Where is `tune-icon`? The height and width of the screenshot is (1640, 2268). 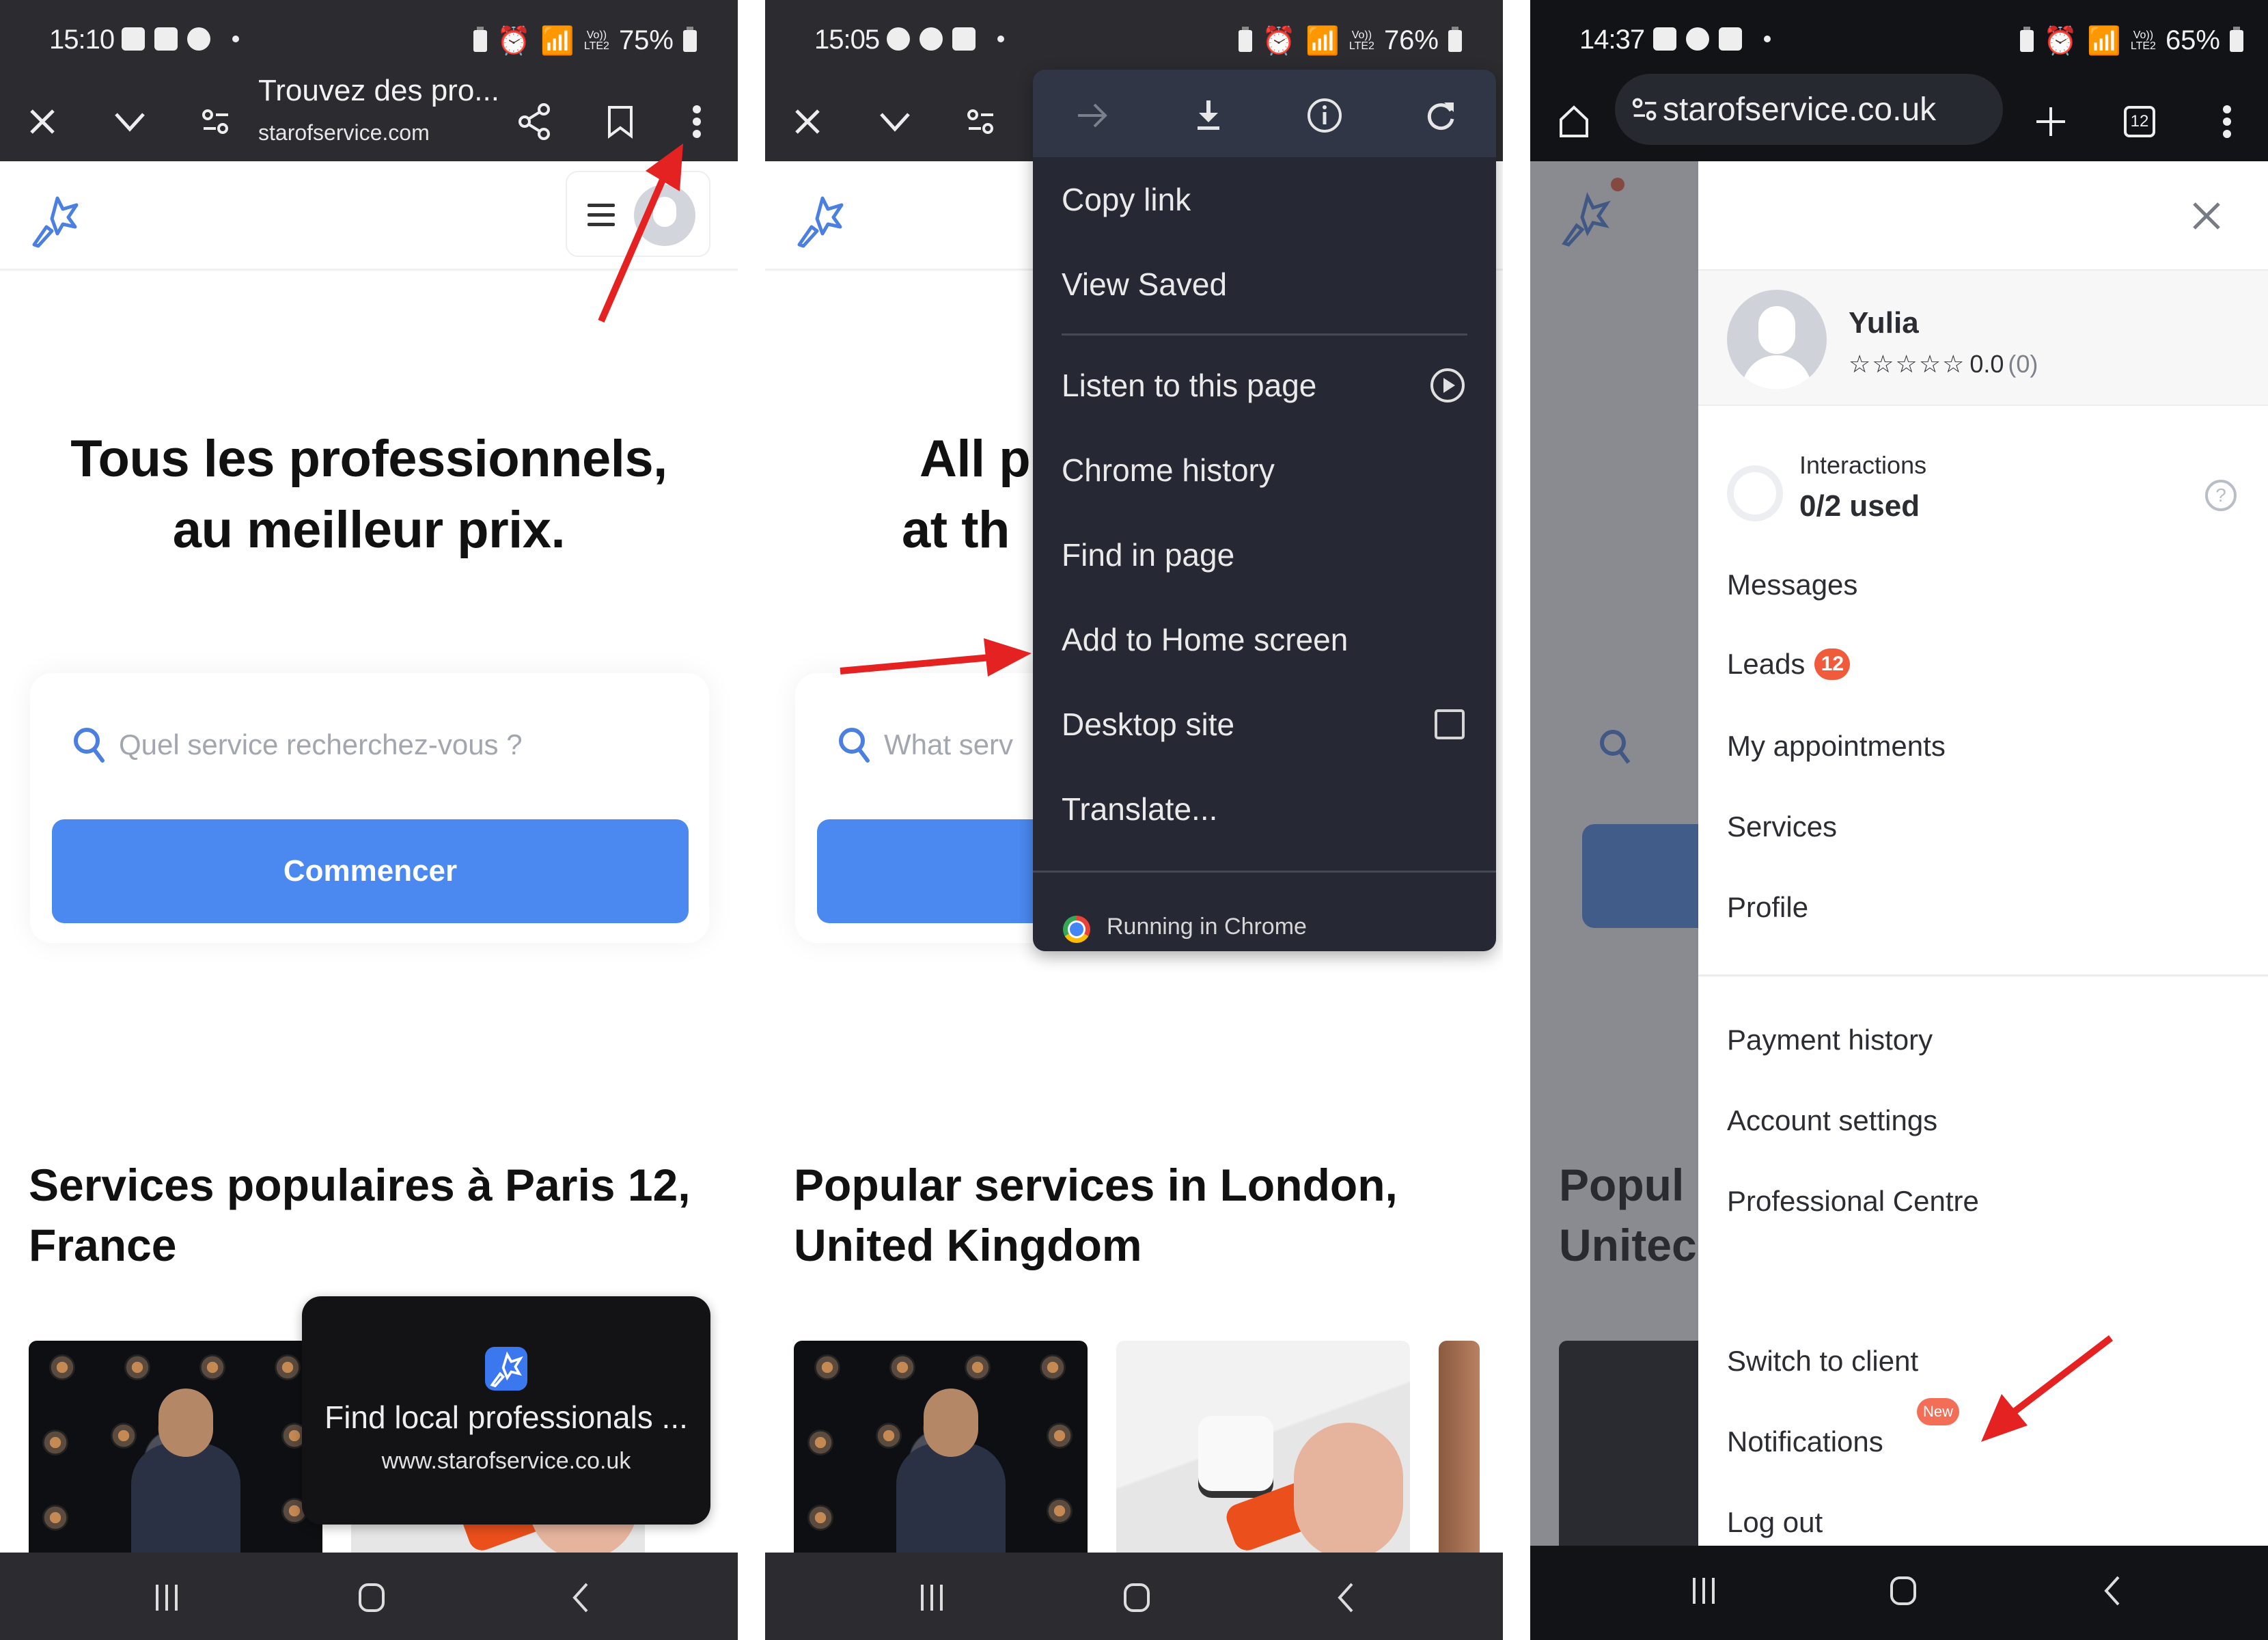 tune-icon is located at coordinates (1645, 109).